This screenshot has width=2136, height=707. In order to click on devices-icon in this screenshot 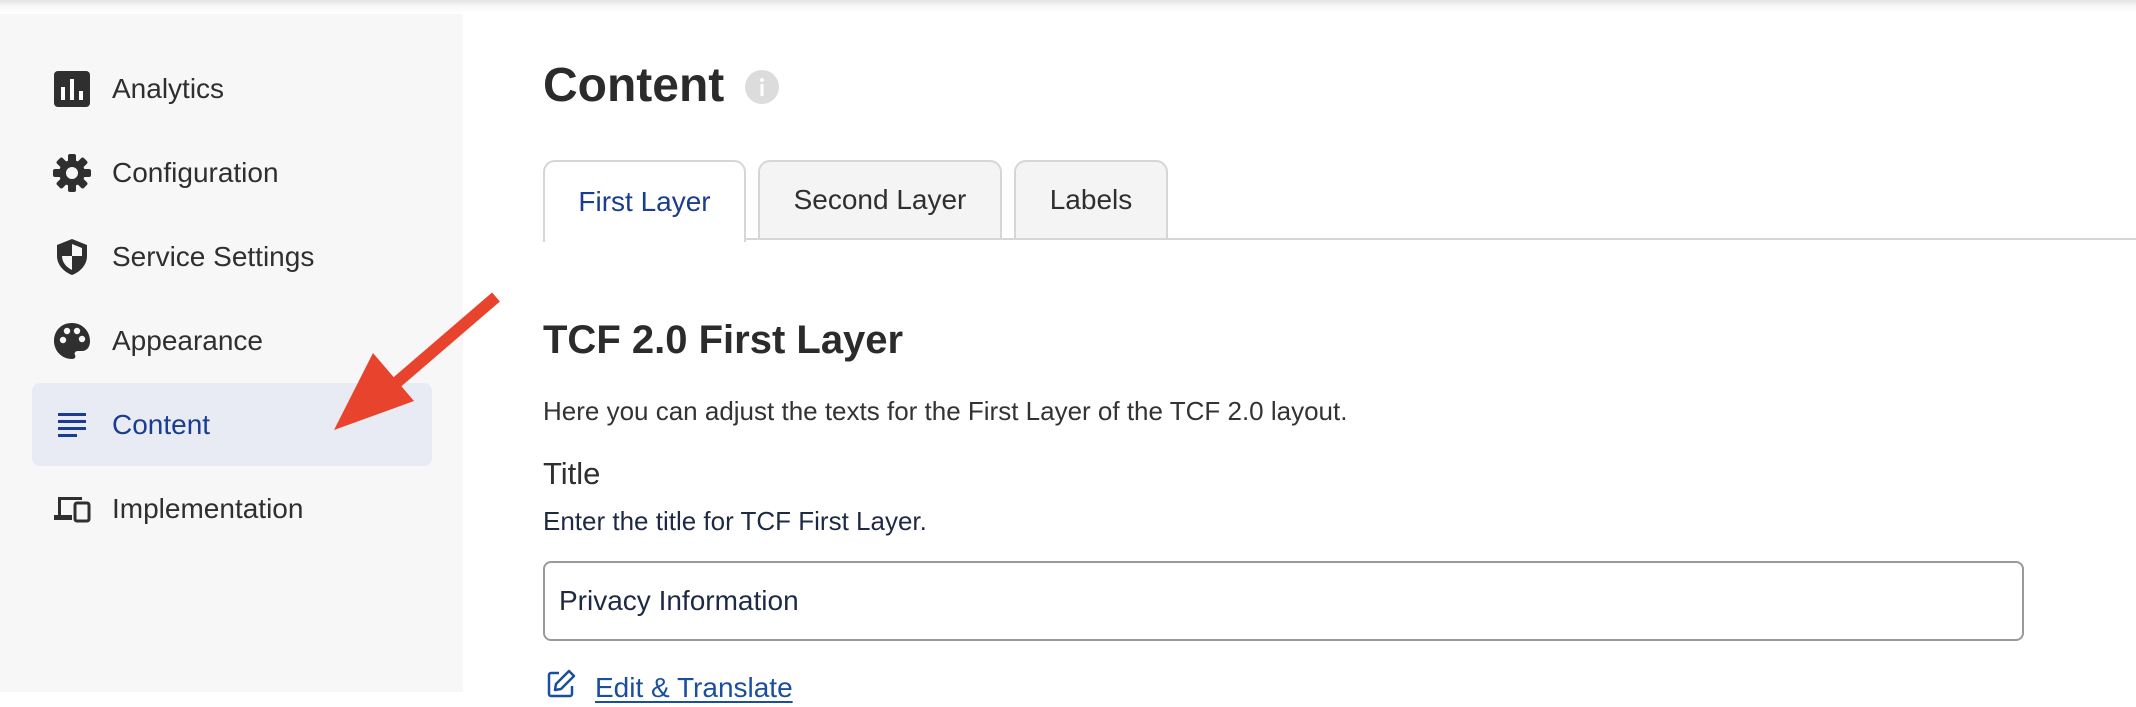, I will do `click(72, 509)`.